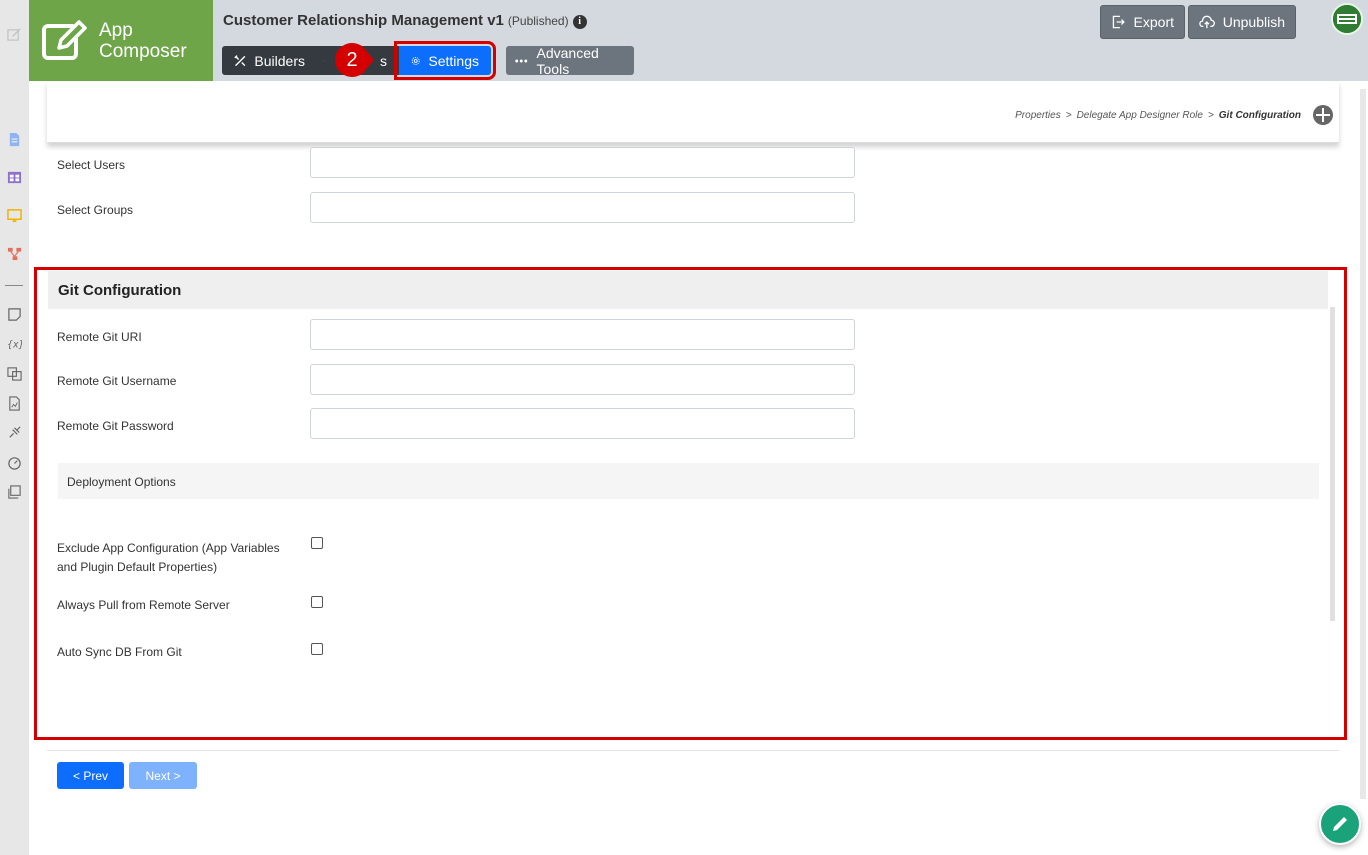 Image resolution: width=1368 pixels, height=855 pixels. Describe the element at coordinates (95, 210) in the screenshot. I see `select-groups-label: Select Groups` at that location.